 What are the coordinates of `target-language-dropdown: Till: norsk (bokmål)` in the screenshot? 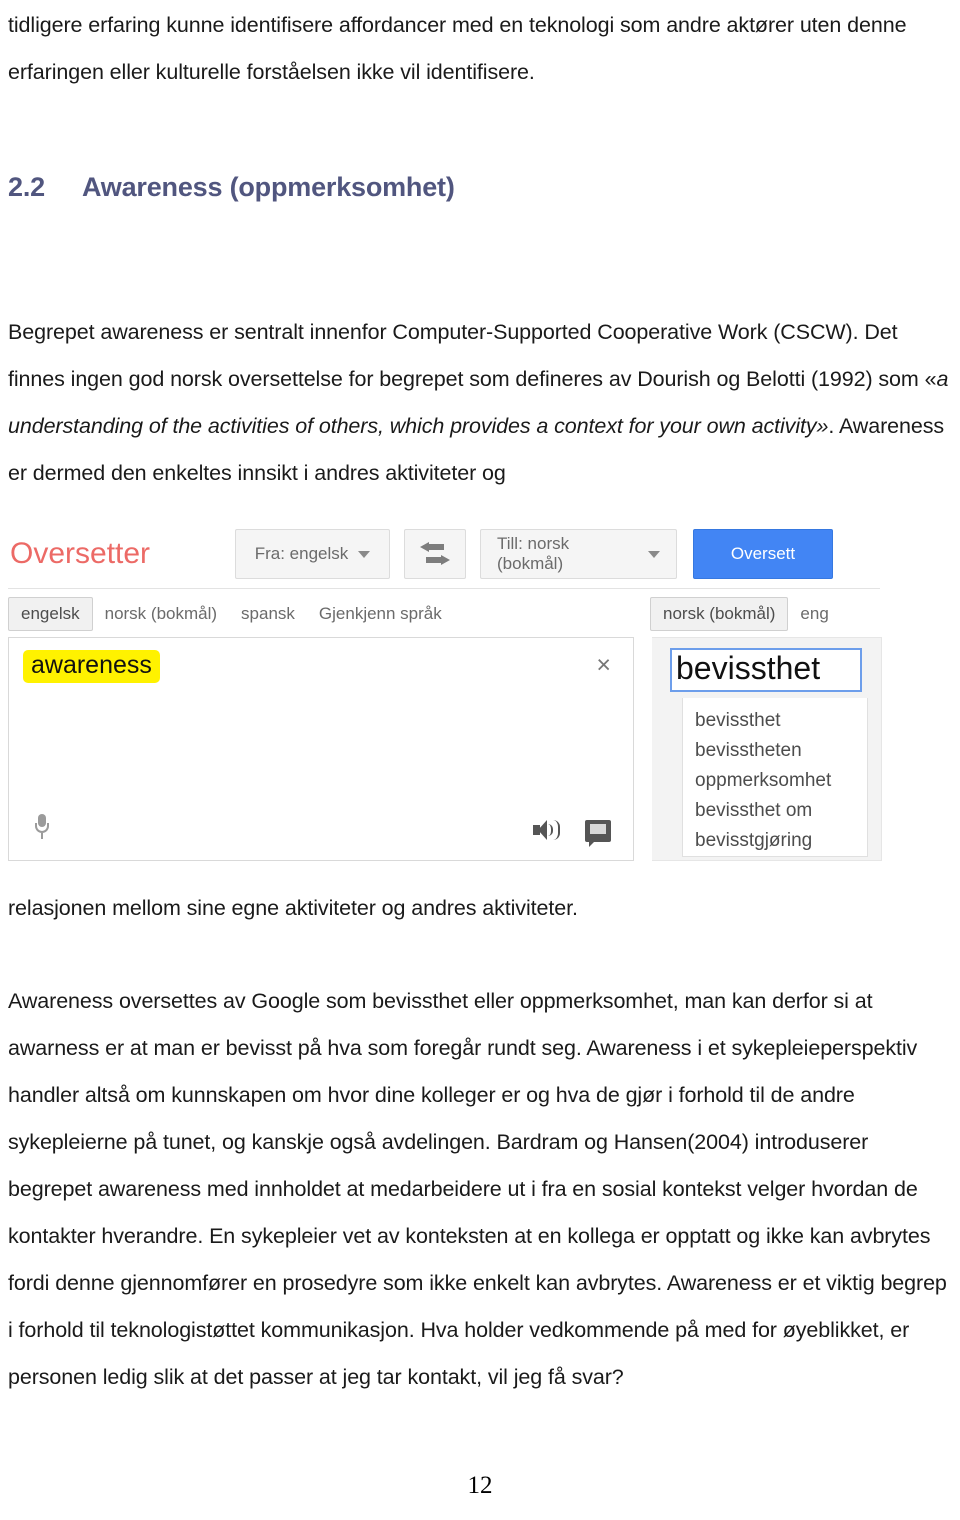 It's located at (578, 554).